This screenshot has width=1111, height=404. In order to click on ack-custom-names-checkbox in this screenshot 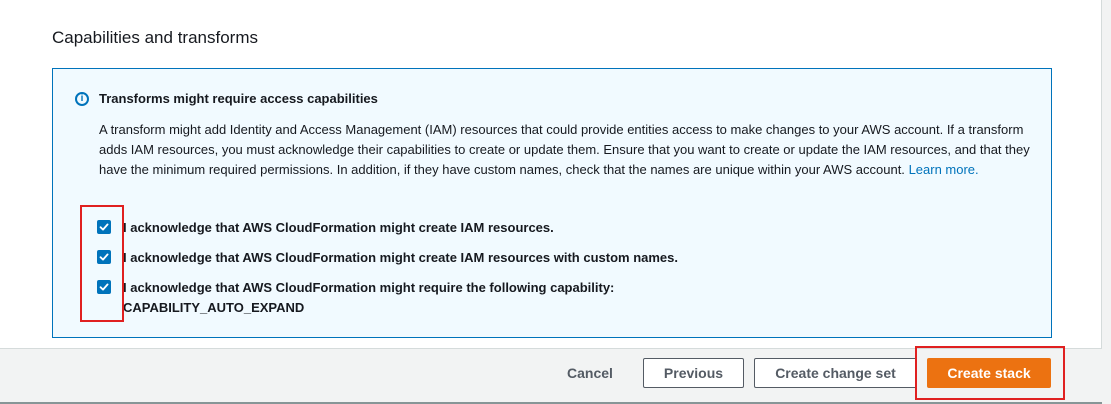, I will do `click(104, 257)`.